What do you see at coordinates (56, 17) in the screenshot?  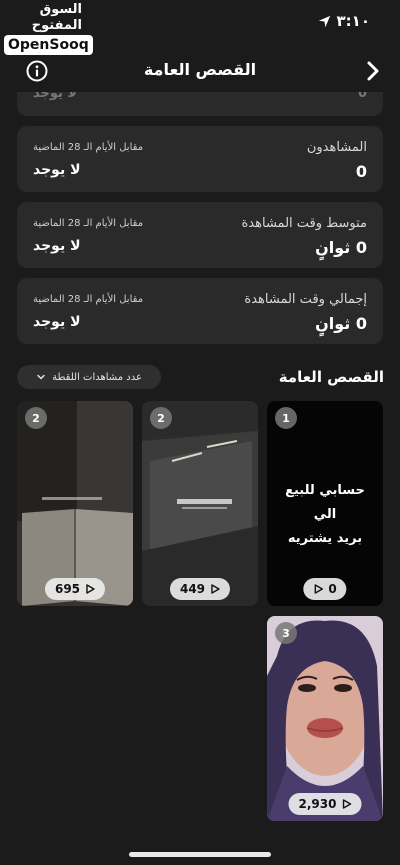 I see `watermark-arabic: السوق المفتوح` at bounding box center [56, 17].